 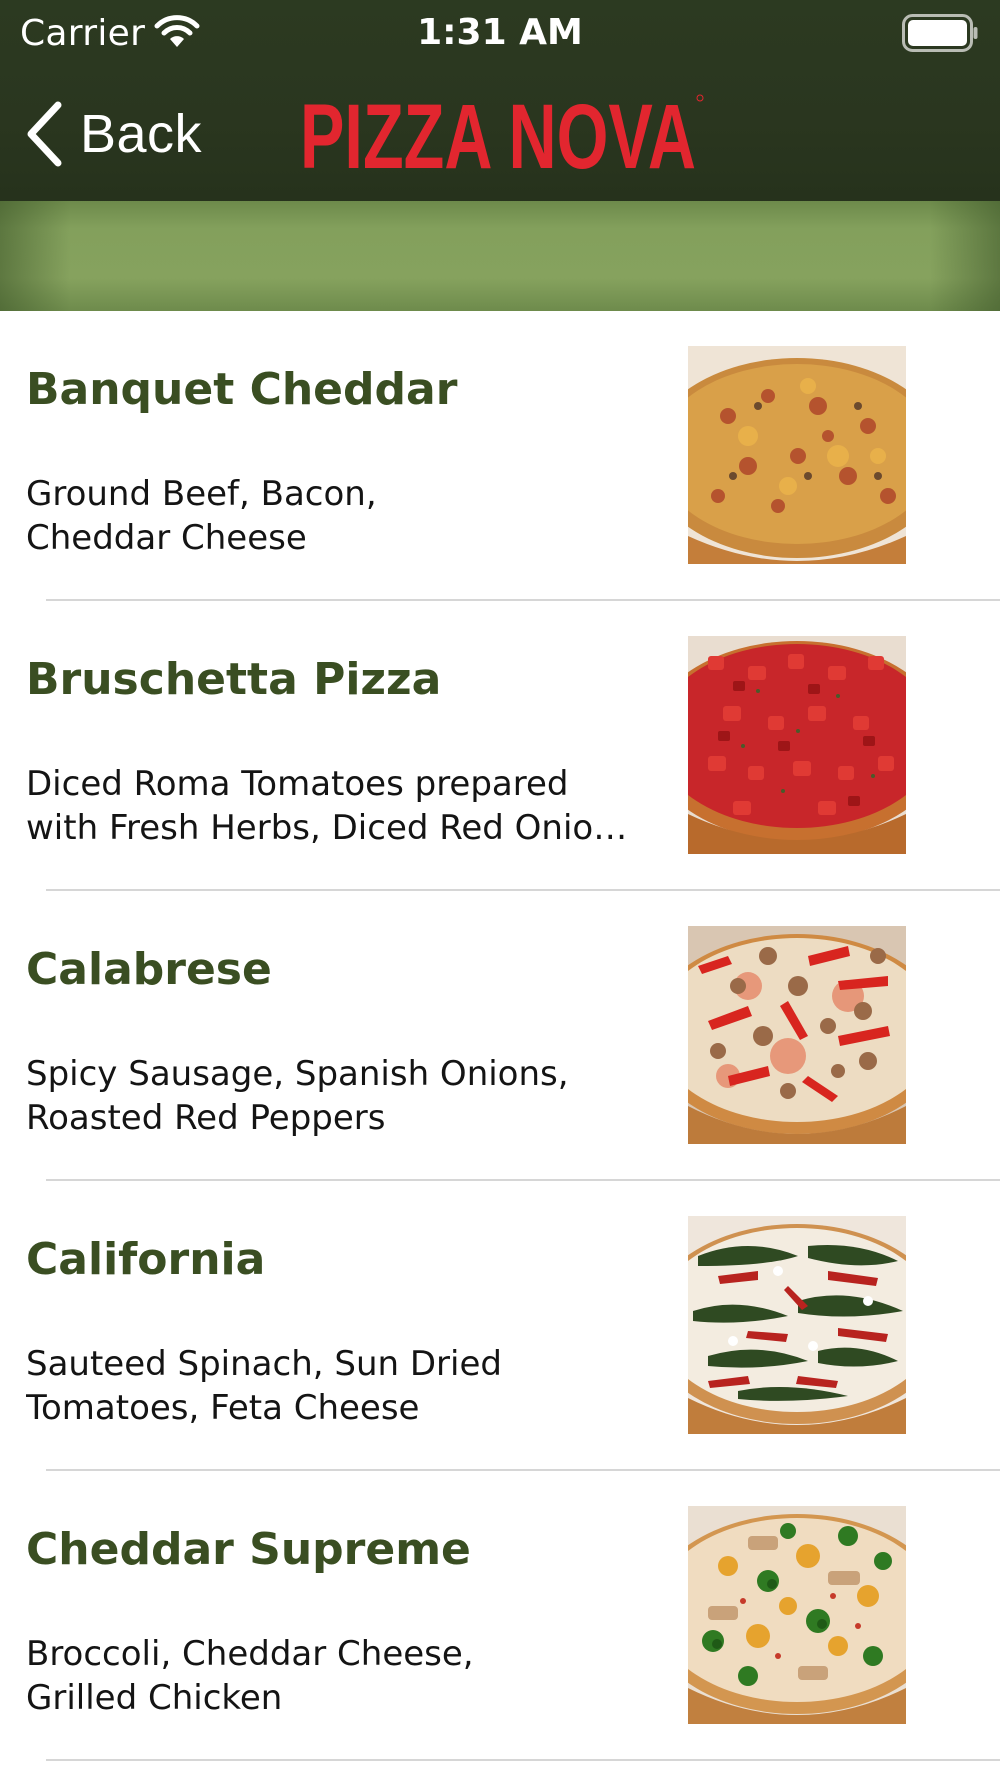 I want to click on banquet-cheddar-pizza-photo, so click(x=797, y=455).